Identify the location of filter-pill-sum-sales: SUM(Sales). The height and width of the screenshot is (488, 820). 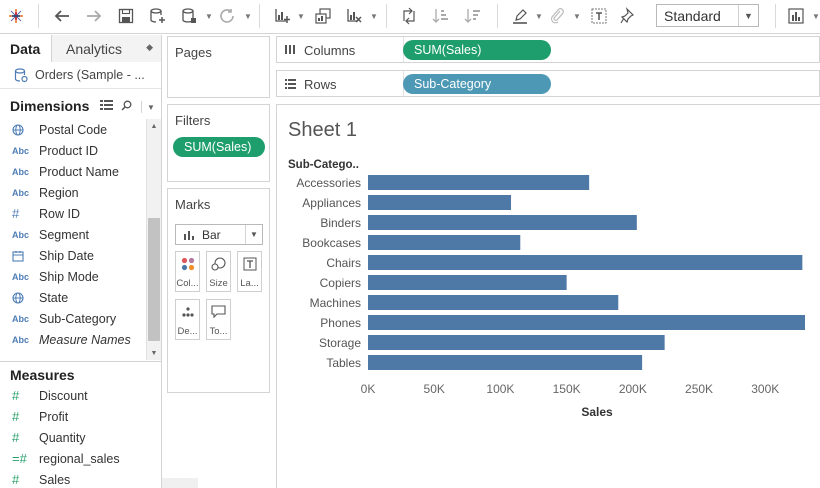
(219, 147).